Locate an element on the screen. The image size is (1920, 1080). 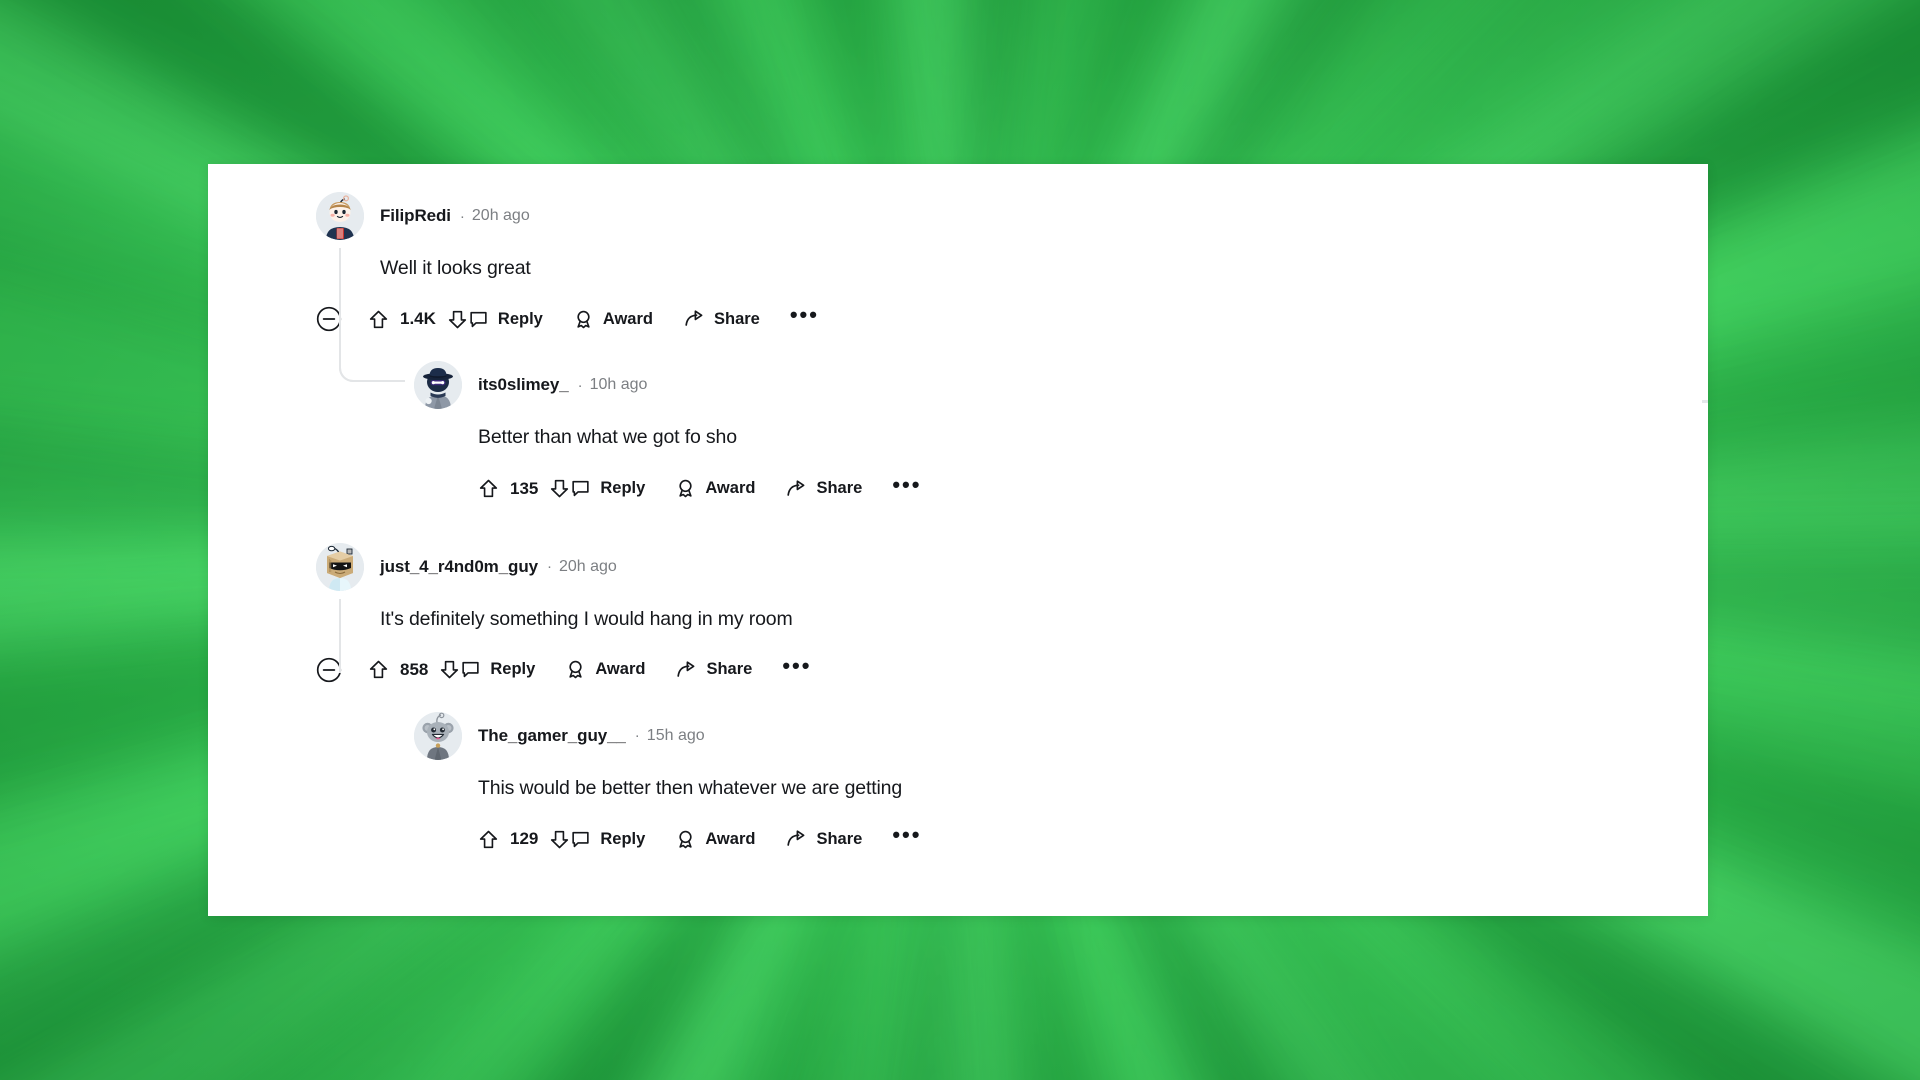
comment-header: FilipRedi · 20h ago is located at coordinates (1012, 216).